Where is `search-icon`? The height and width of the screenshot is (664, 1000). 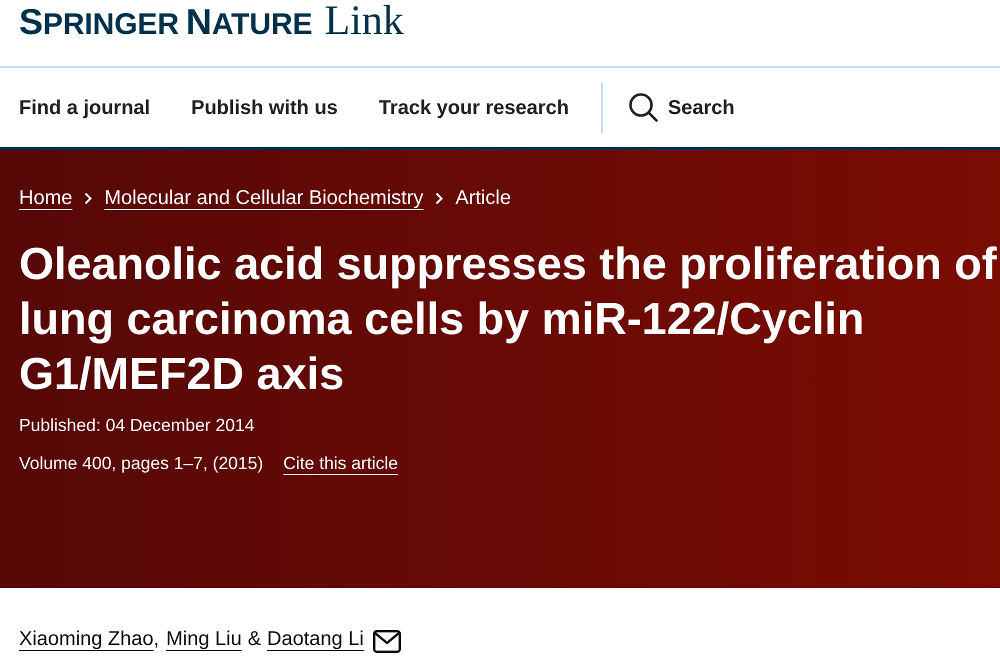
search-icon is located at coordinates (643, 107).